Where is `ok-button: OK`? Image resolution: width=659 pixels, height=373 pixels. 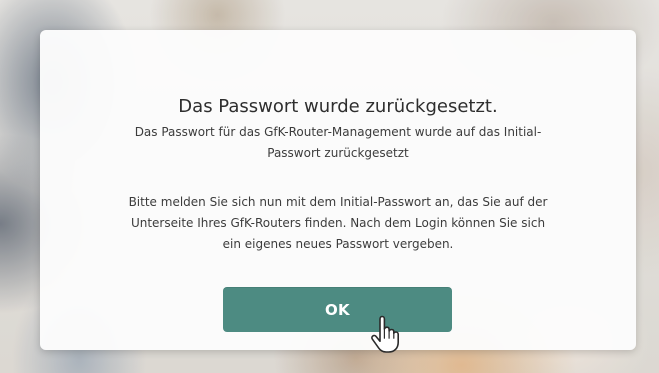
ok-button: OK is located at coordinates (337, 309).